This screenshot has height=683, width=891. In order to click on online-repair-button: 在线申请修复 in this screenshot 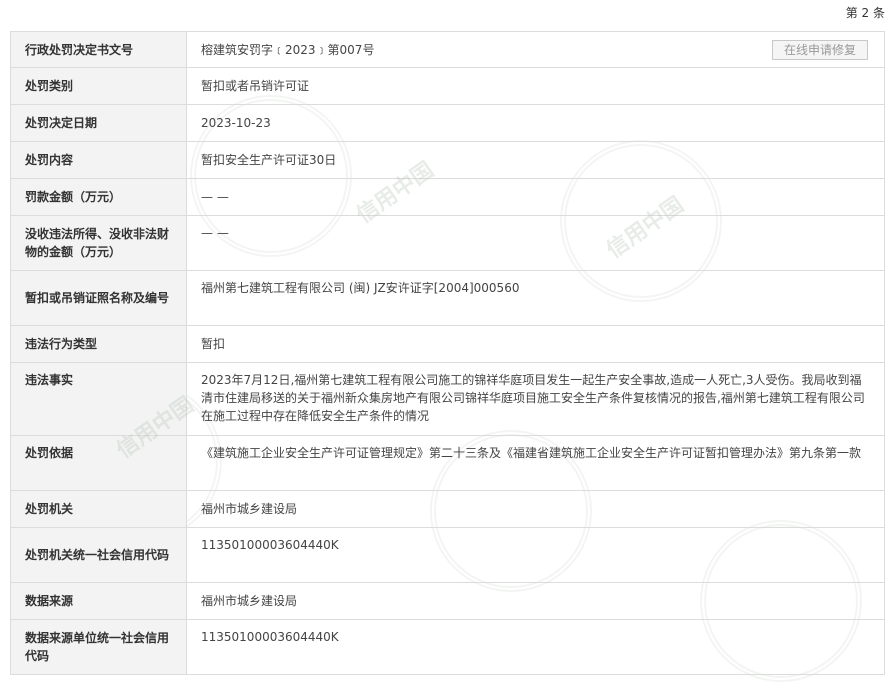, I will do `click(819, 50)`.